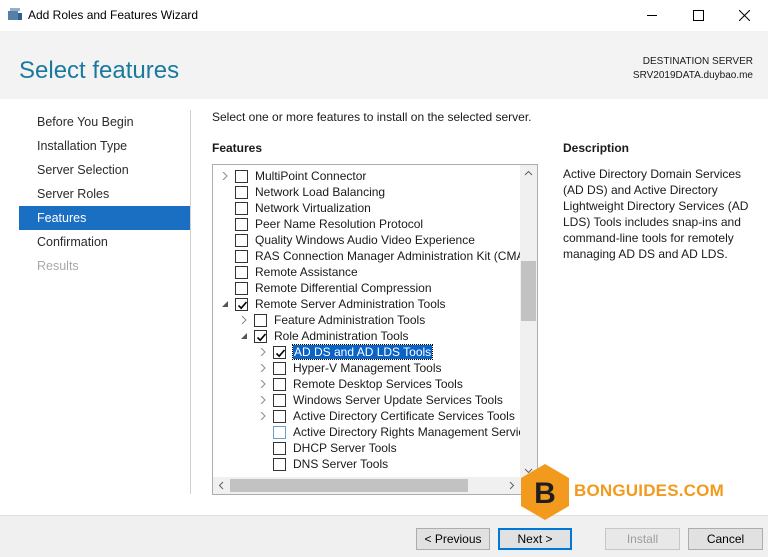 This screenshot has height=557, width=768. I want to click on logo-letter: B, so click(545, 493).